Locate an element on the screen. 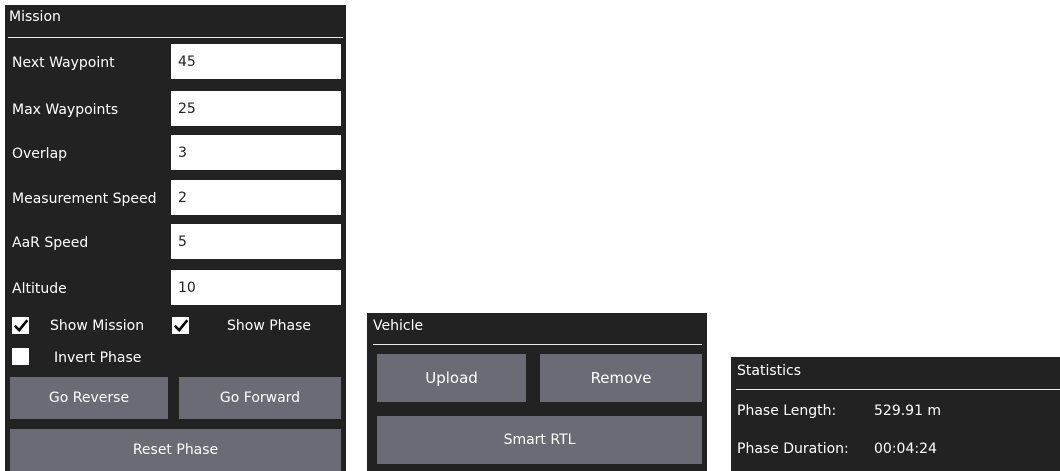 Image resolution: width=1060 pixels, height=471 pixels. vehicle-panel-title: Vehicle is located at coordinates (398, 326).